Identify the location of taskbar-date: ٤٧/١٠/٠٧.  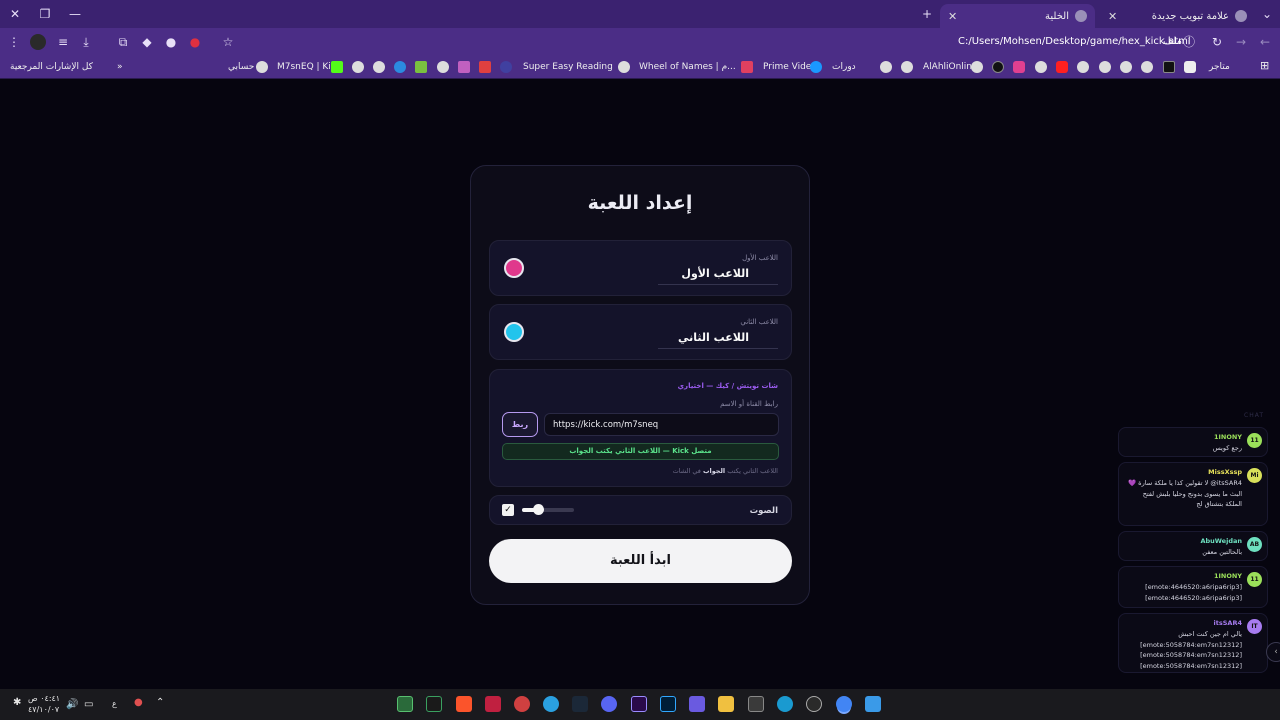
(43, 709).